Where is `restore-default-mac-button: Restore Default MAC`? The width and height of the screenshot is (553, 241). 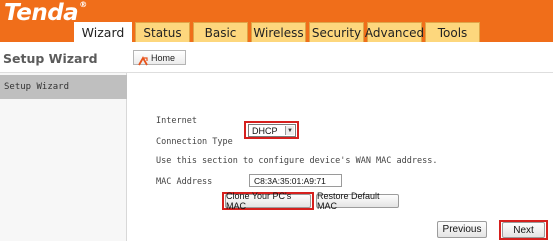 restore-default-mac-button: Restore Default MAC is located at coordinates (357, 201).